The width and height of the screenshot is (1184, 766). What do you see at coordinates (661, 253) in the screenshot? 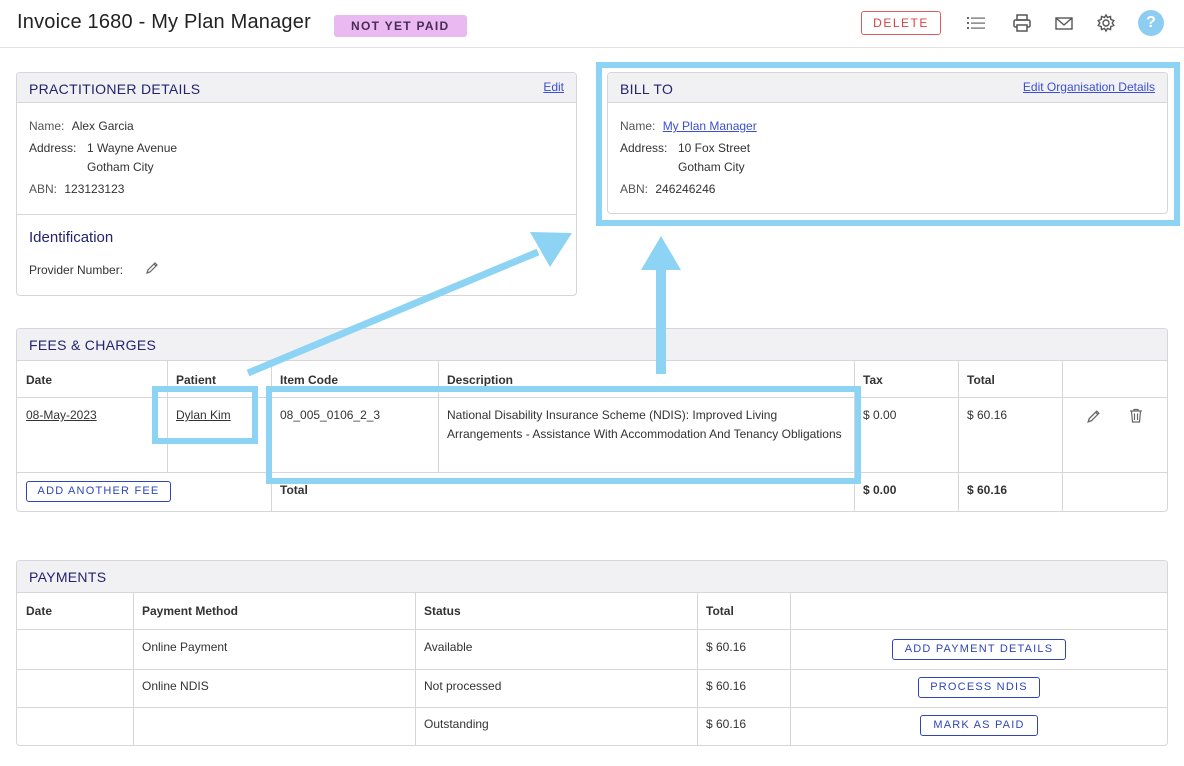
I see `arrow-head` at bounding box center [661, 253].